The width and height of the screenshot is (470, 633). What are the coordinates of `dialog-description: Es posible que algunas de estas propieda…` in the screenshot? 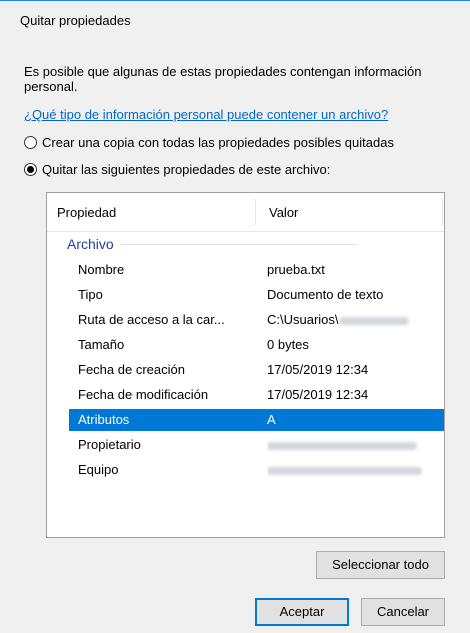 It's located at (223, 79).